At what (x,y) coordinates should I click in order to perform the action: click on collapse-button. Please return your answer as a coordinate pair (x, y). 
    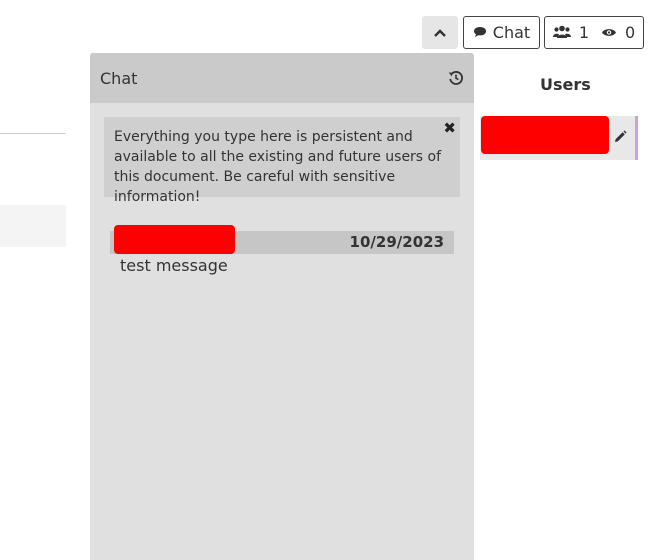
    Looking at the image, I should click on (440, 32).